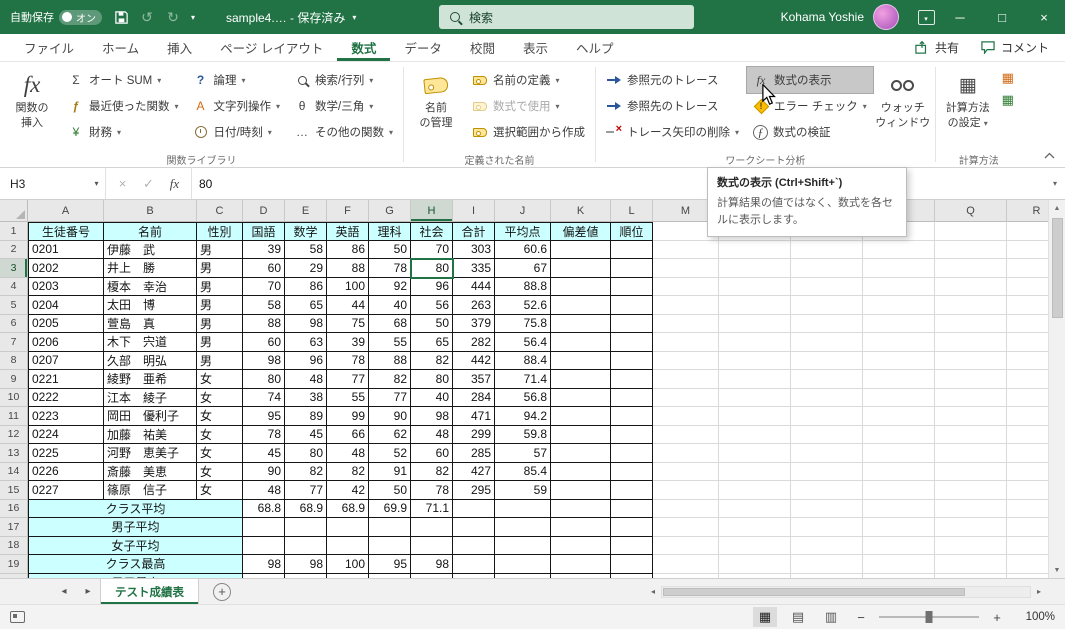 The image size is (1065, 629). What do you see at coordinates (150, 286) in the screenshot?
I see `cell-B: 榎本 幸治` at bounding box center [150, 286].